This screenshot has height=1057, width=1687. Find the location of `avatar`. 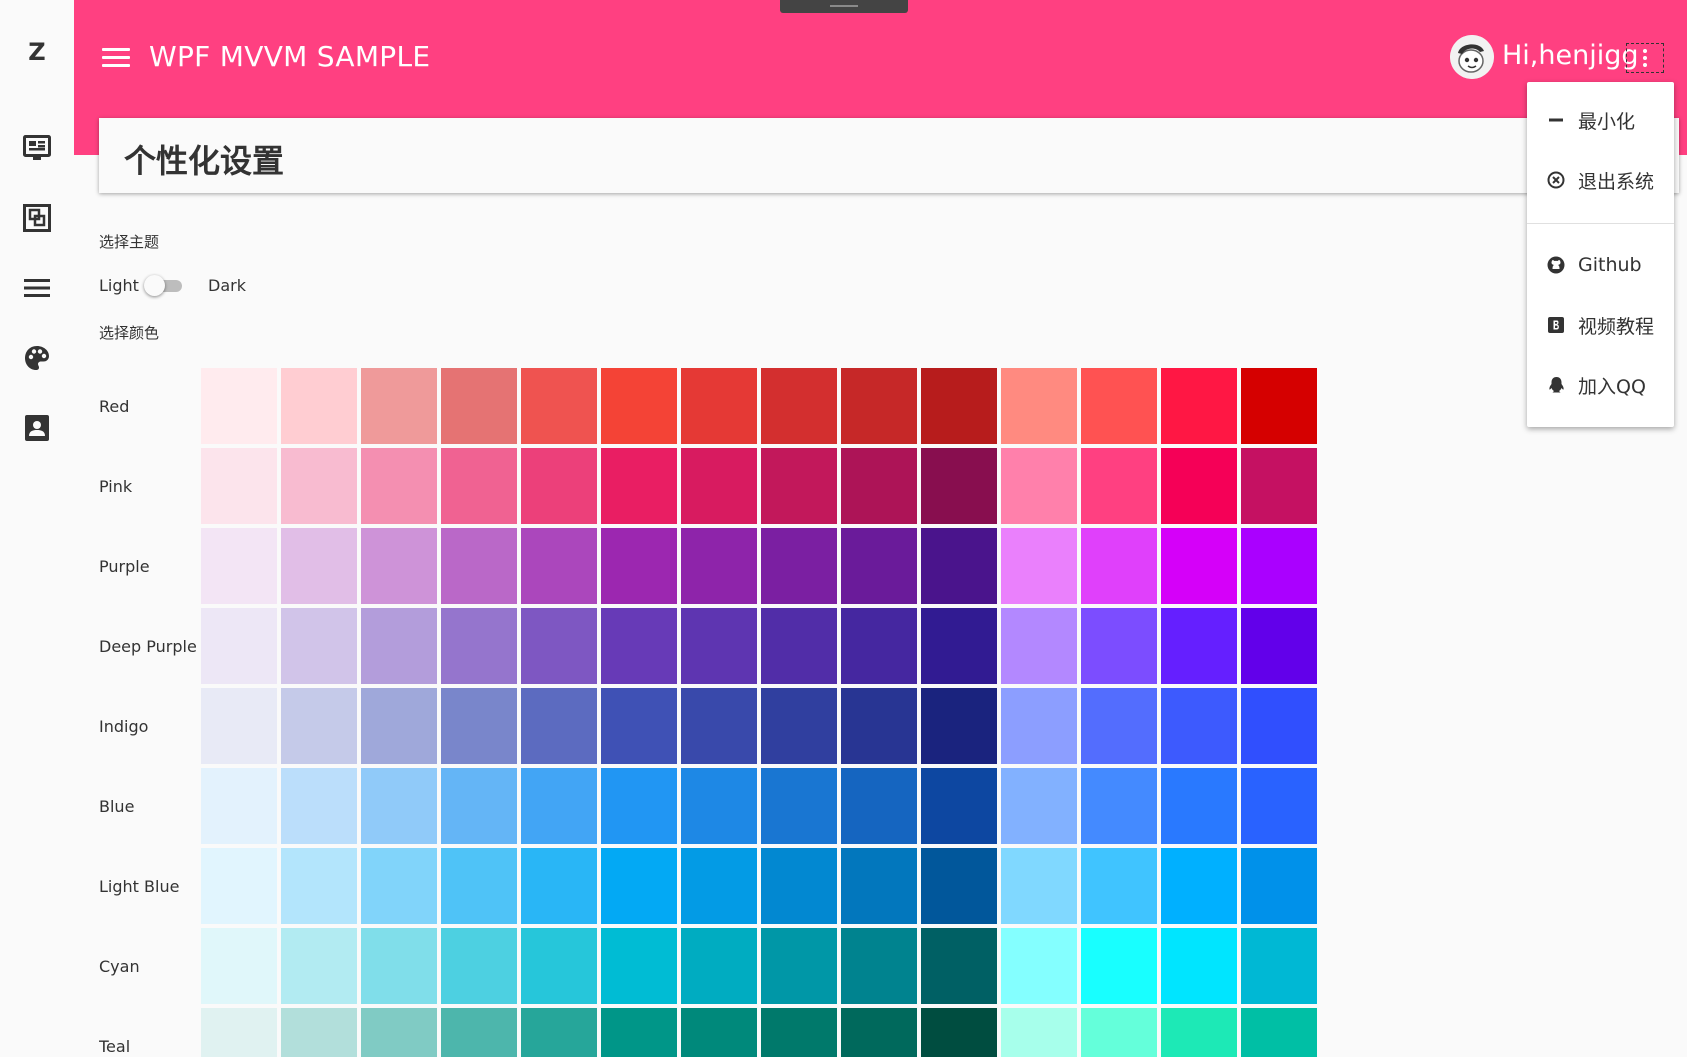

avatar is located at coordinates (1472, 57).